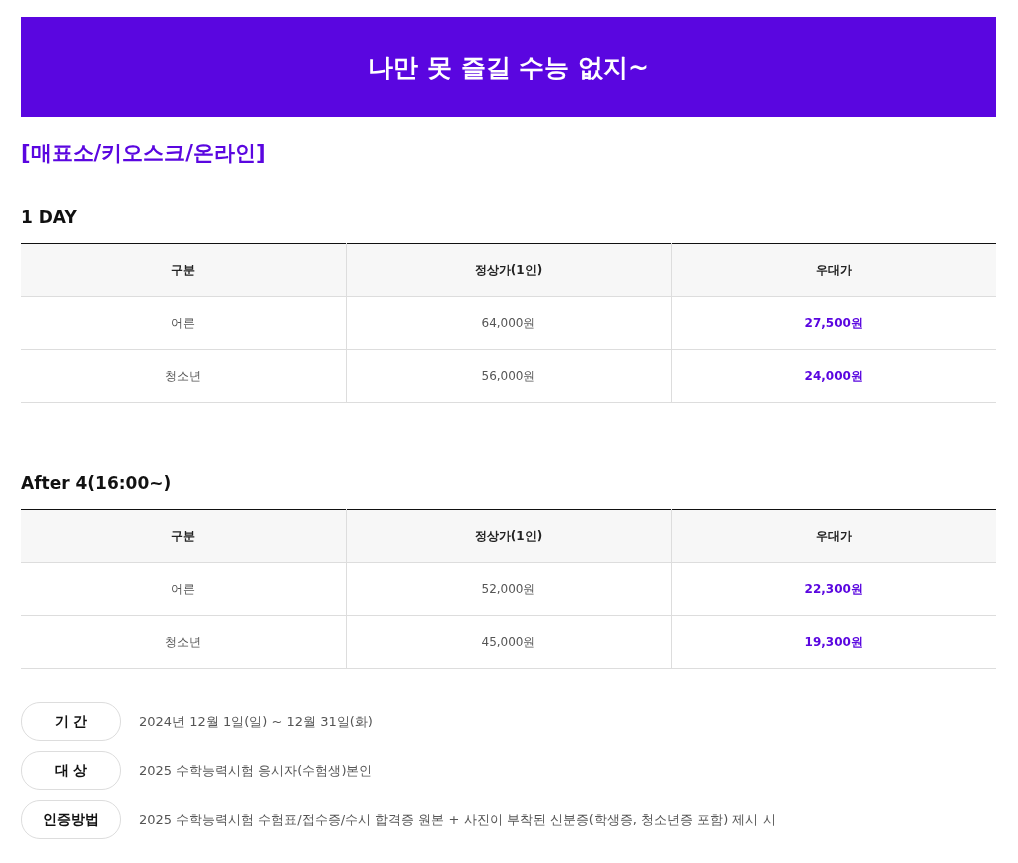 The image size is (1018, 863). Describe the element at coordinates (97, 483) in the screenshot. I see `section-title: After 4(16:00~)` at that location.